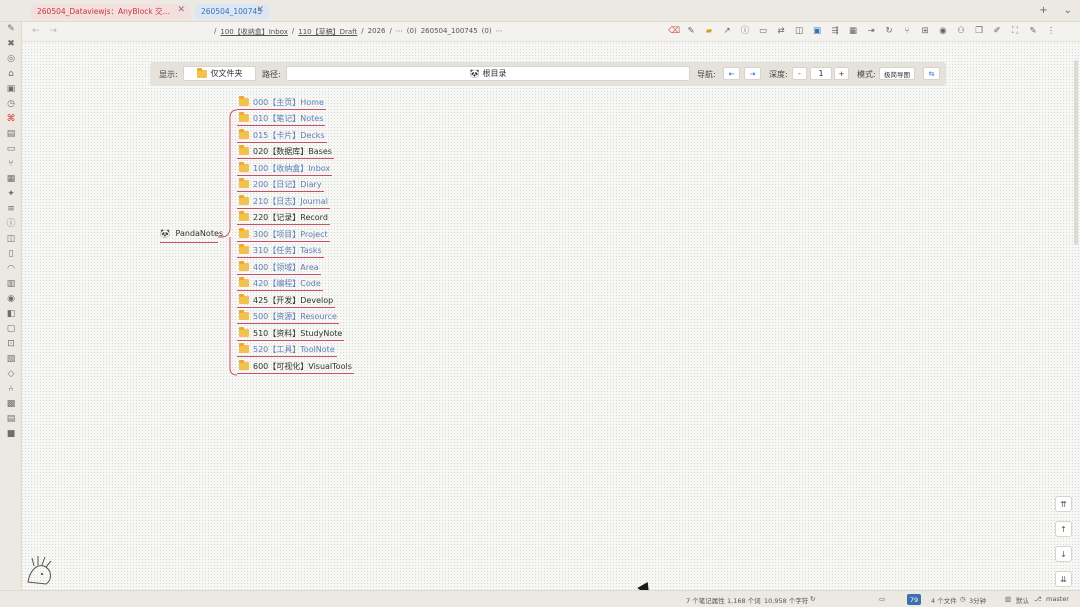  Describe the element at coordinates (11, 314) in the screenshot. I see `open-book-icon: ◧` at that location.